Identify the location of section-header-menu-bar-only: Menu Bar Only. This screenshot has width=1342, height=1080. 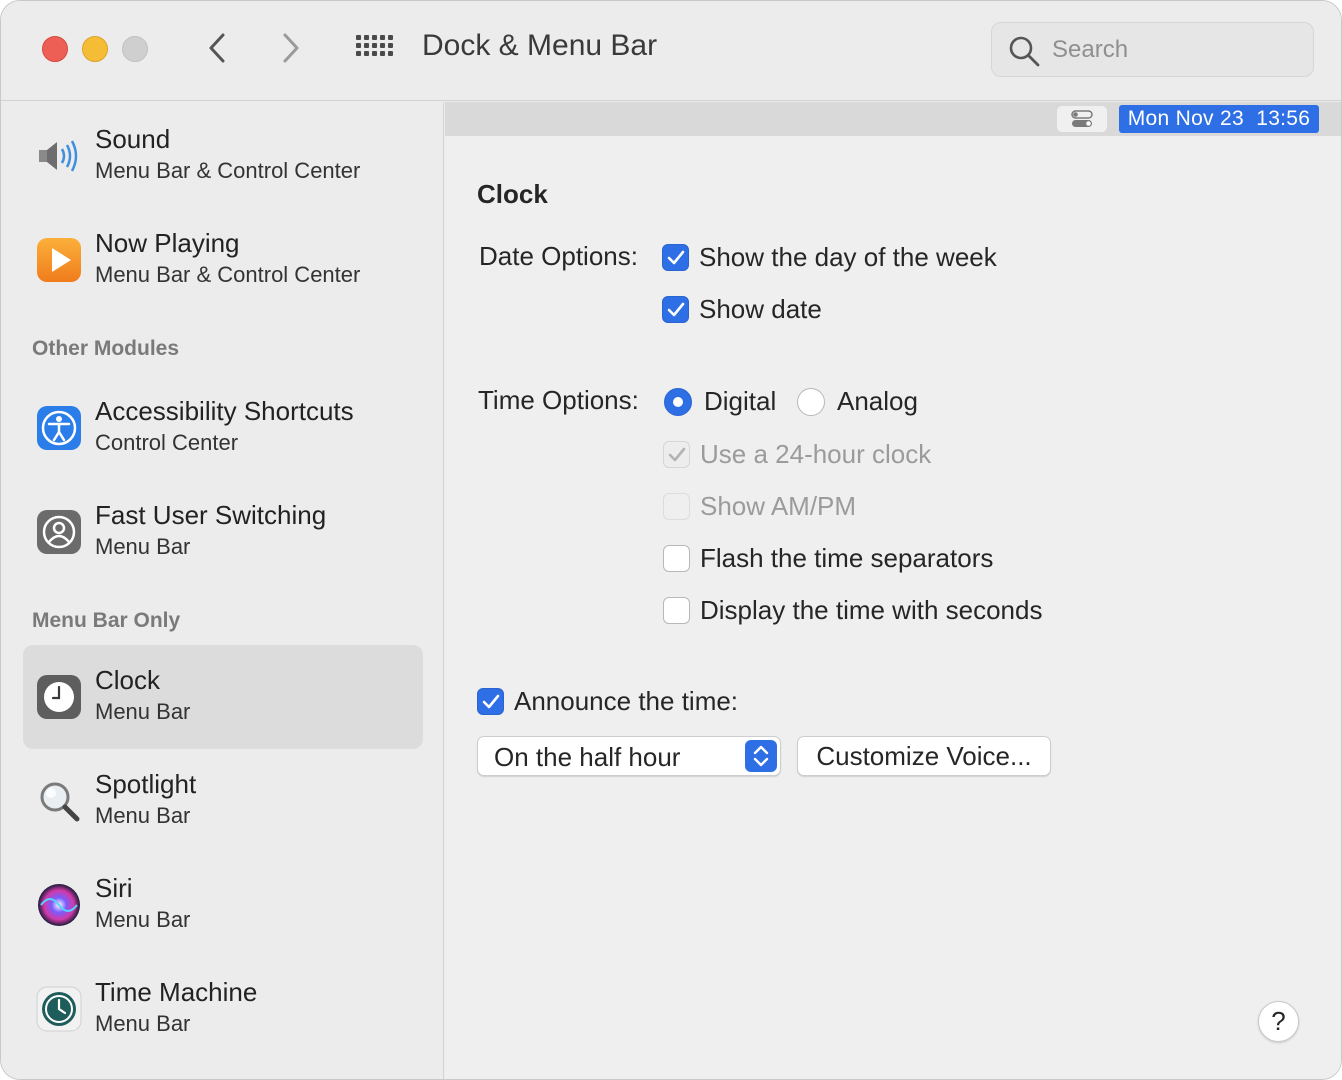
(106, 620).